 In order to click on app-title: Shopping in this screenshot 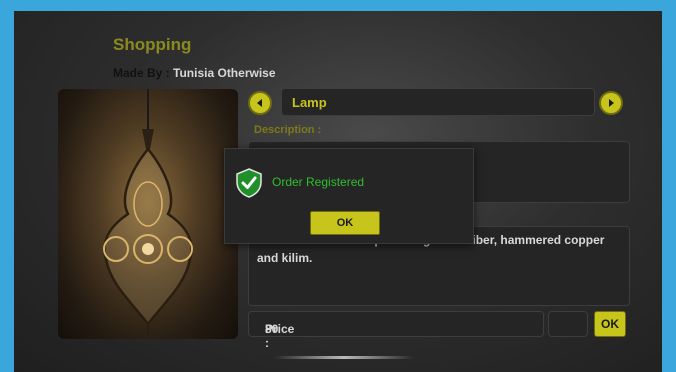, I will do `click(152, 44)`.